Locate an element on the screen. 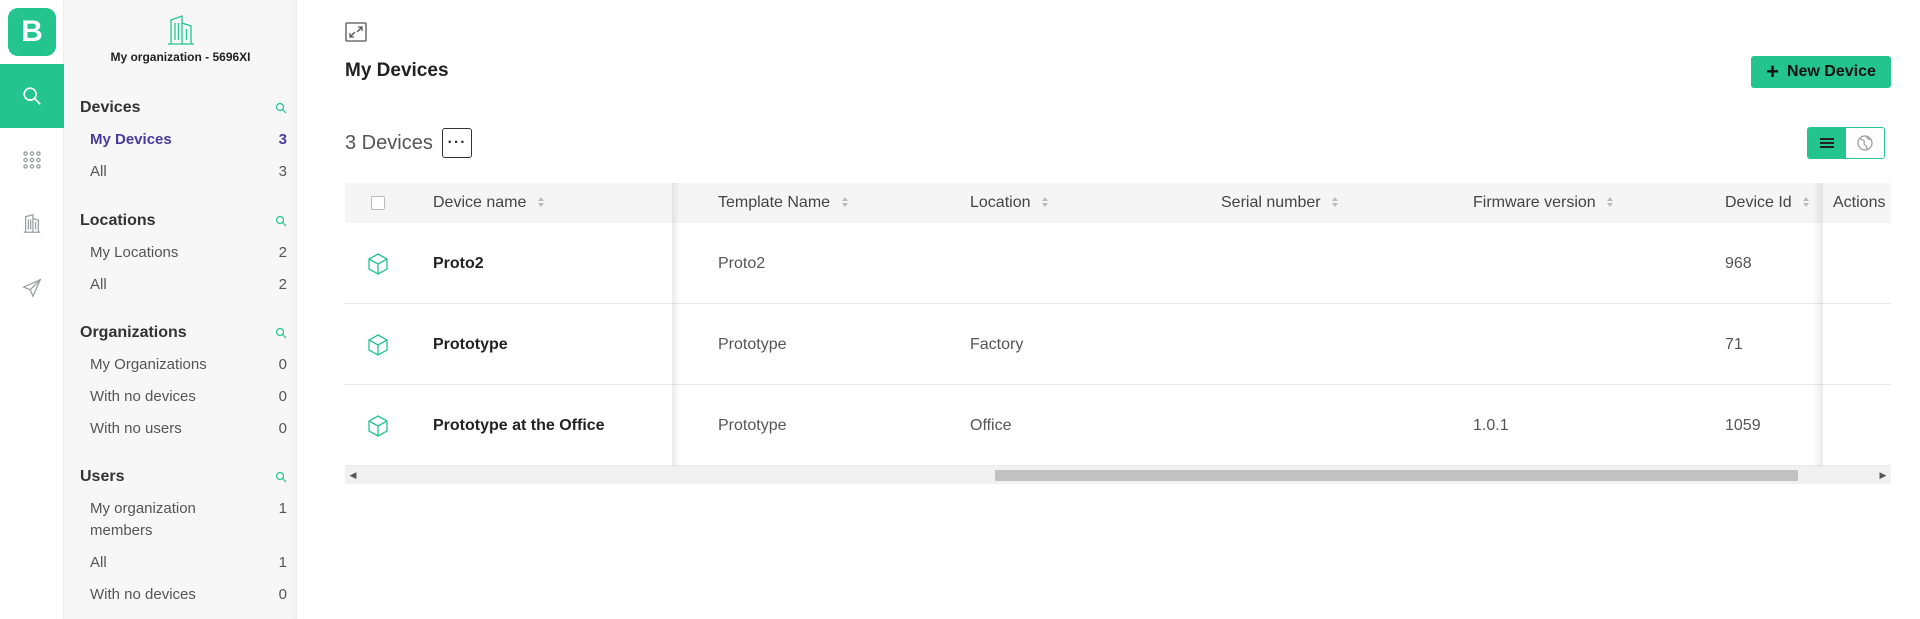 This screenshot has width=1920, height=619. cell-device-name: Prototype is located at coordinates (470, 344).